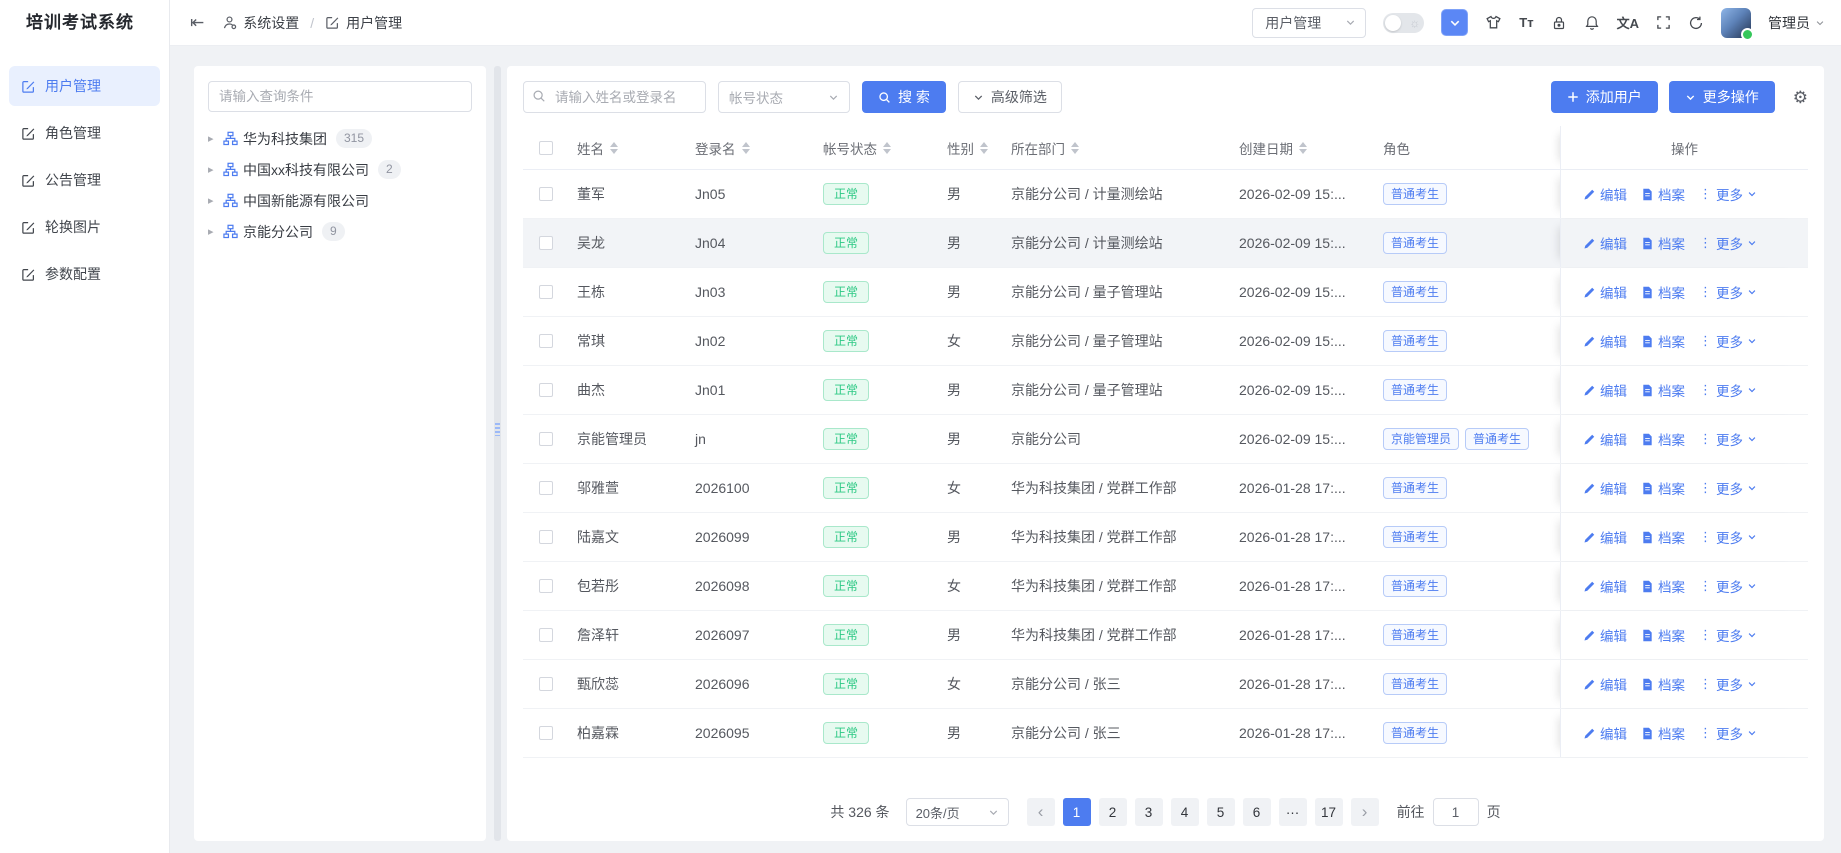  Describe the element at coordinates (84, 86) in the screenshot. I see `sidebar-item: 用户管理` at that location.